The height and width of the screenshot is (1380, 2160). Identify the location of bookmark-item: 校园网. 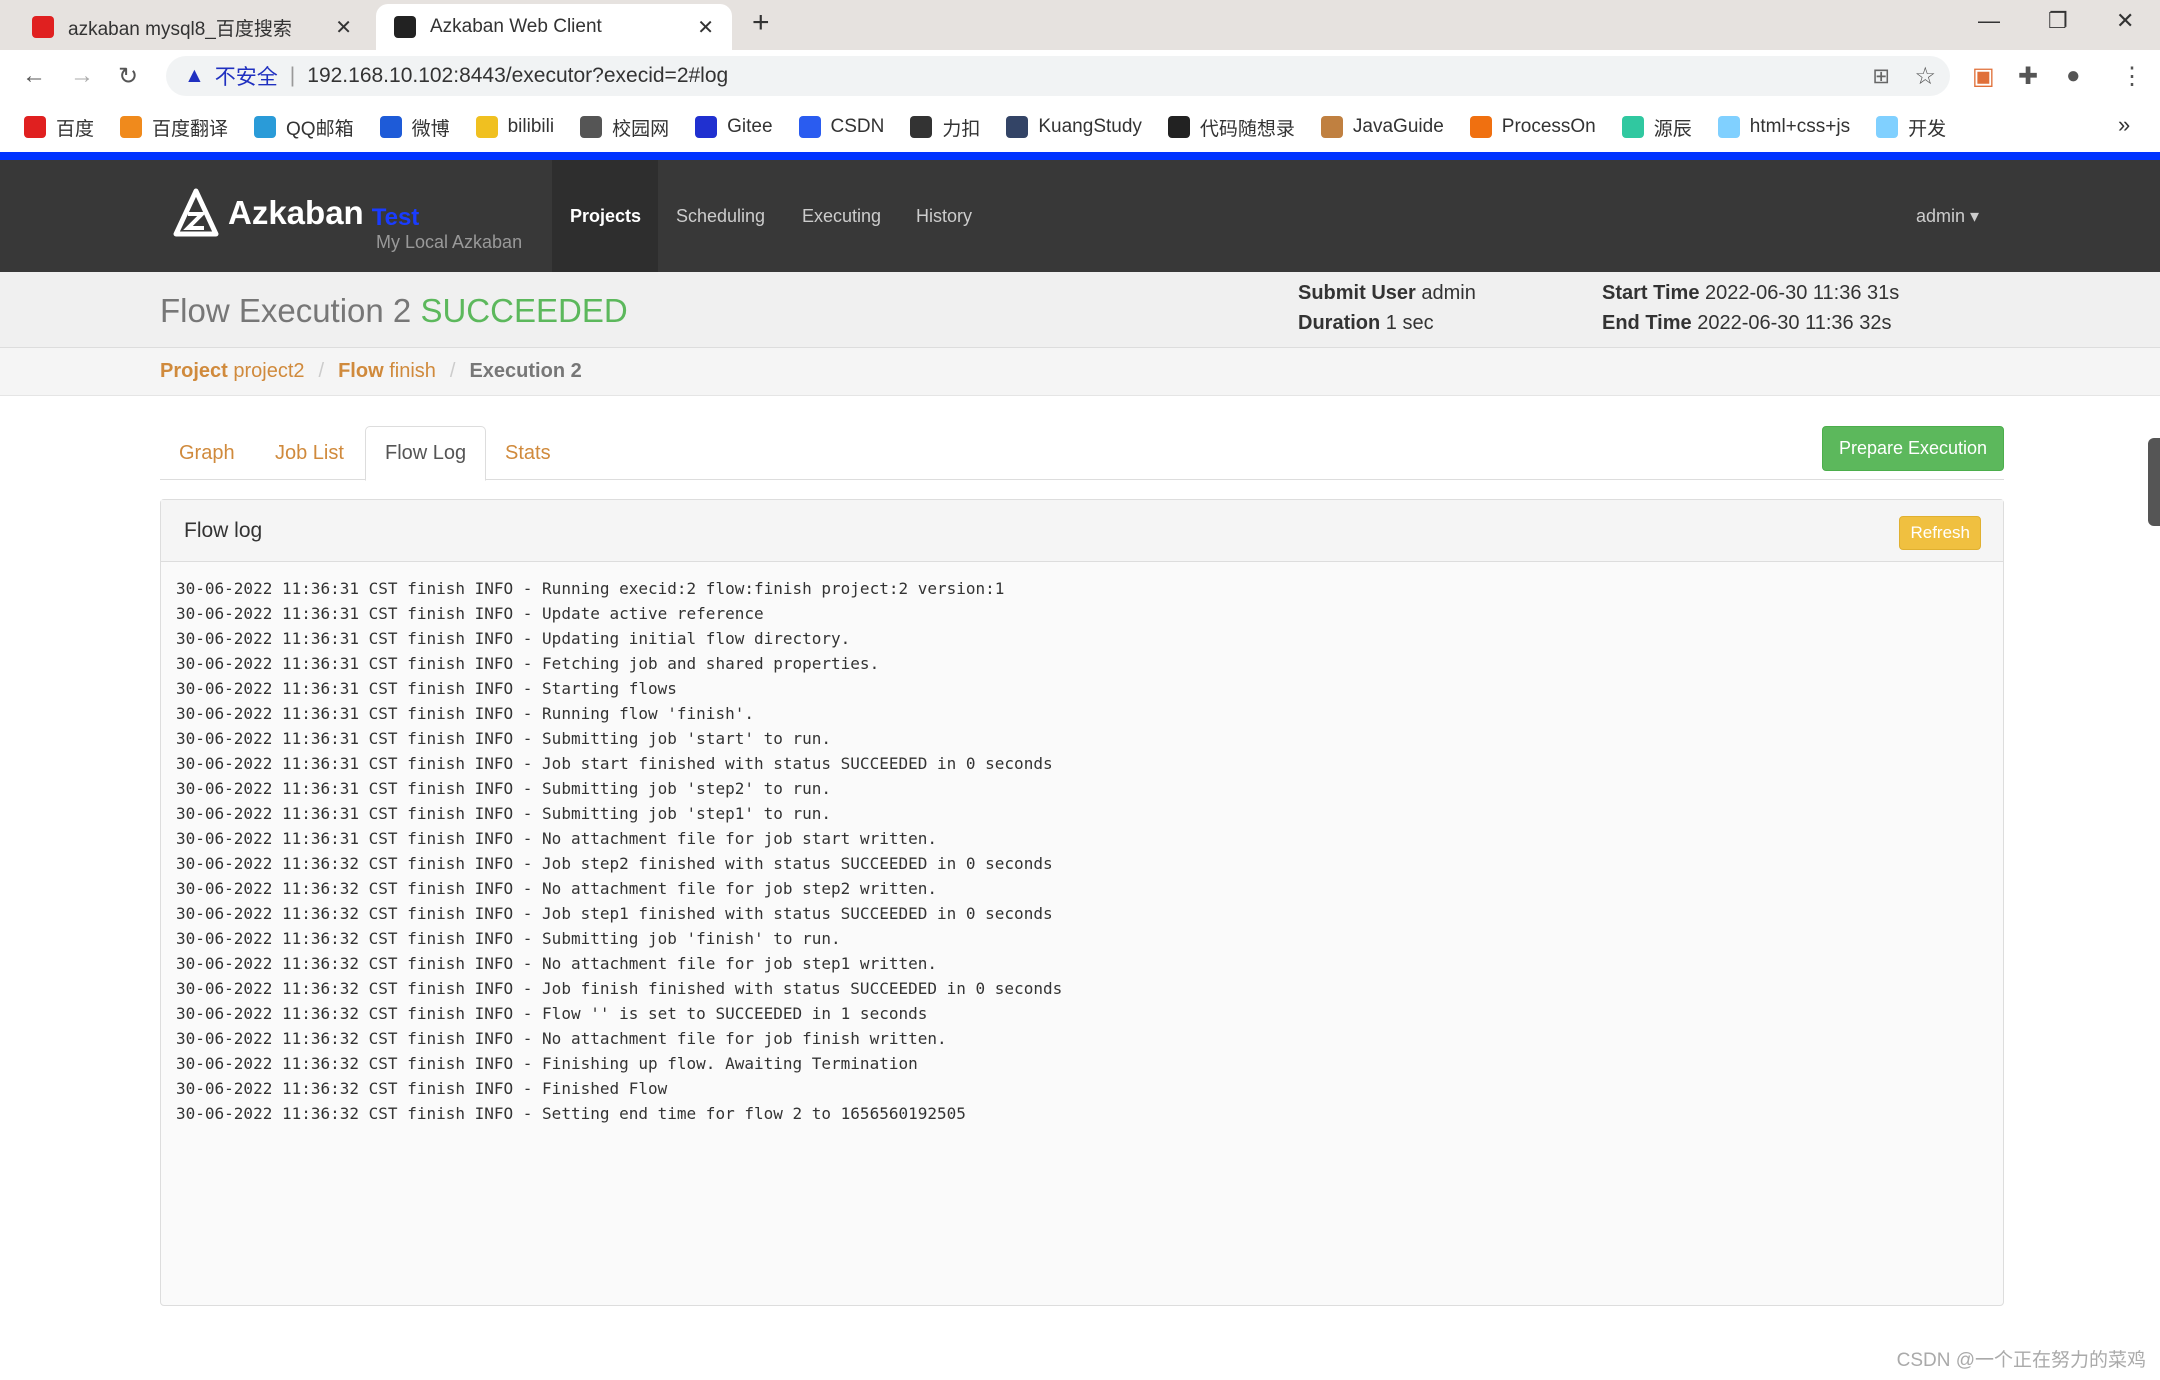
(624, 127).